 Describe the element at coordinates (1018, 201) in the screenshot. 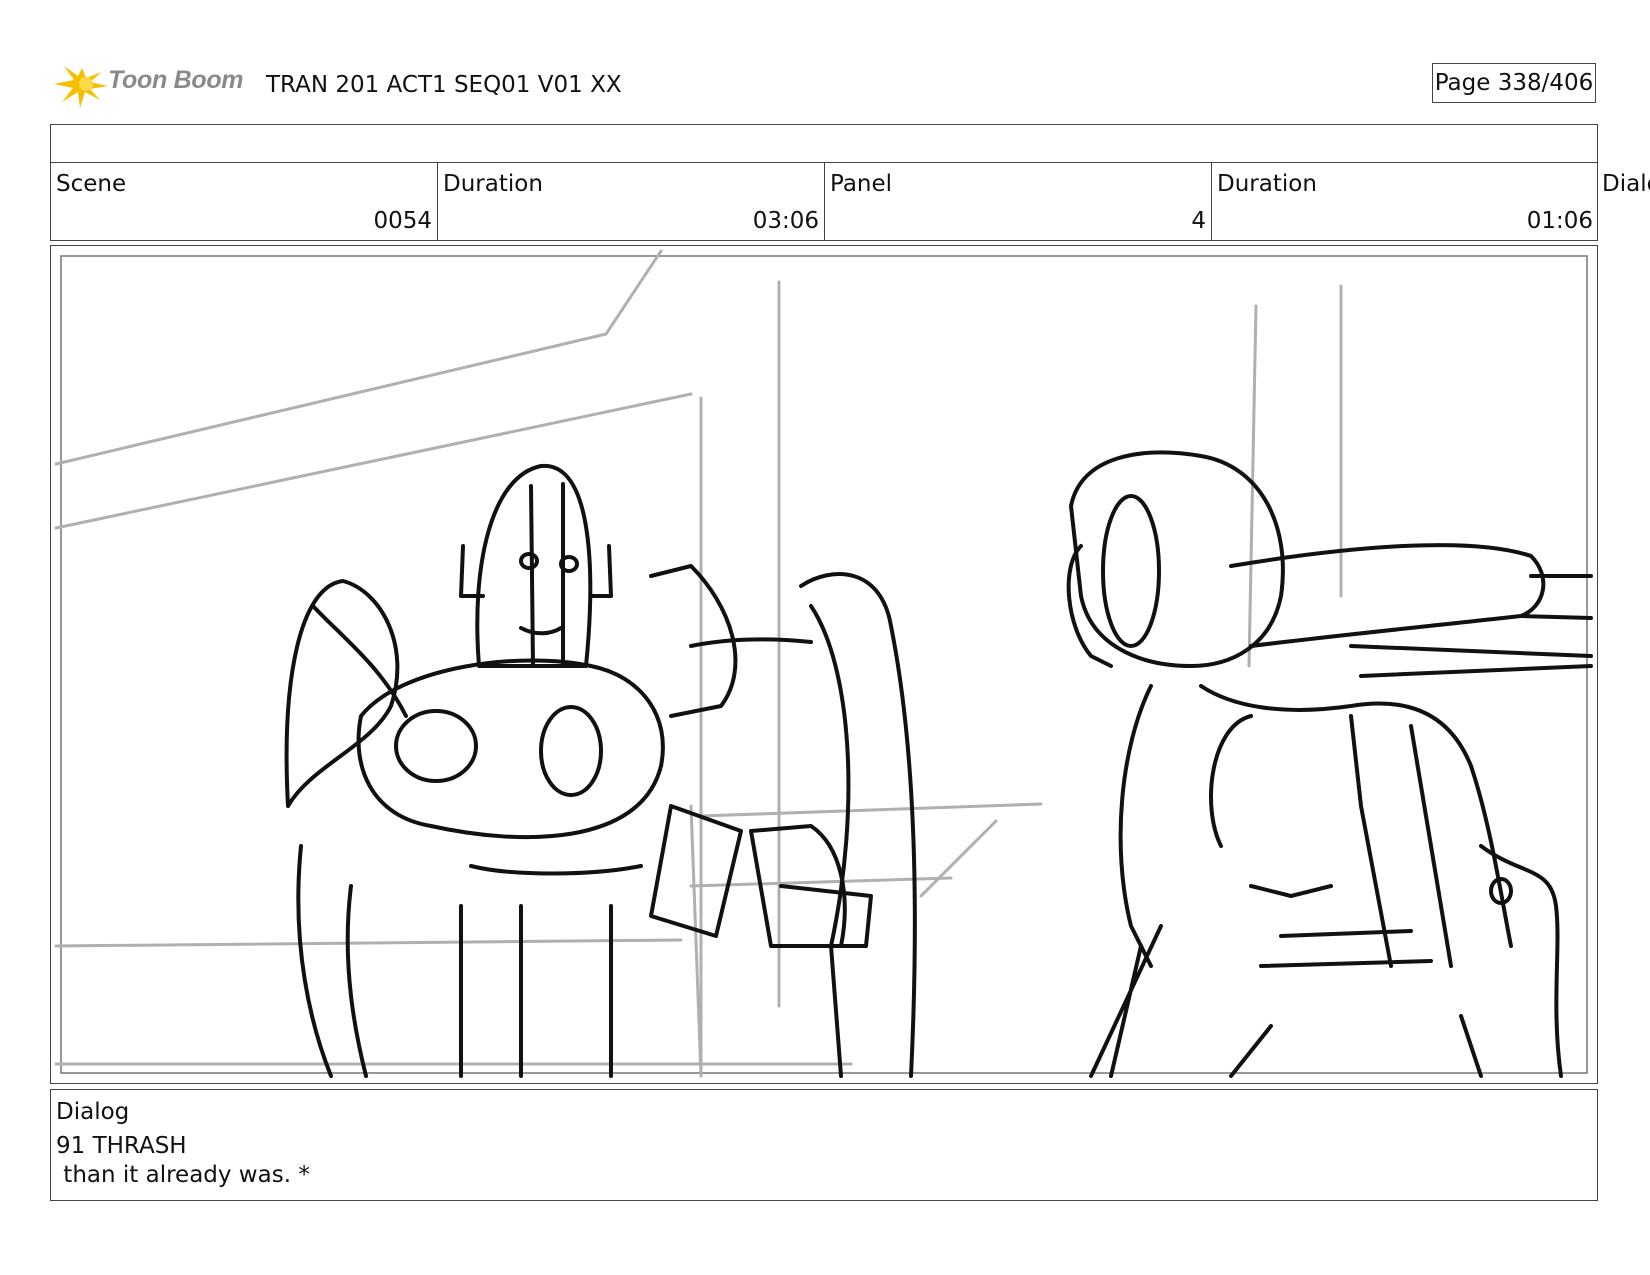

I see `panel-cell: Panel 4` at that location.